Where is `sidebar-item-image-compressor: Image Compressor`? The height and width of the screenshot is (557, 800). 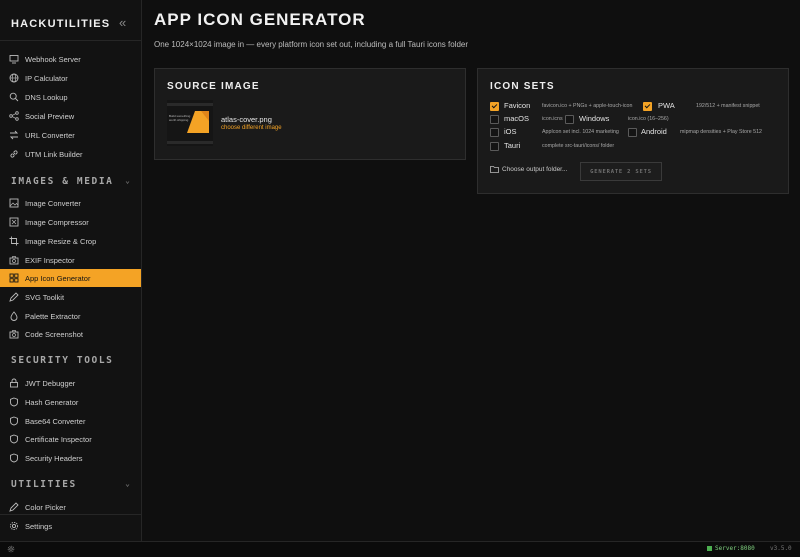 sidebar-item-image-compressor: Image Compressor is located at coordinates (70, 222).